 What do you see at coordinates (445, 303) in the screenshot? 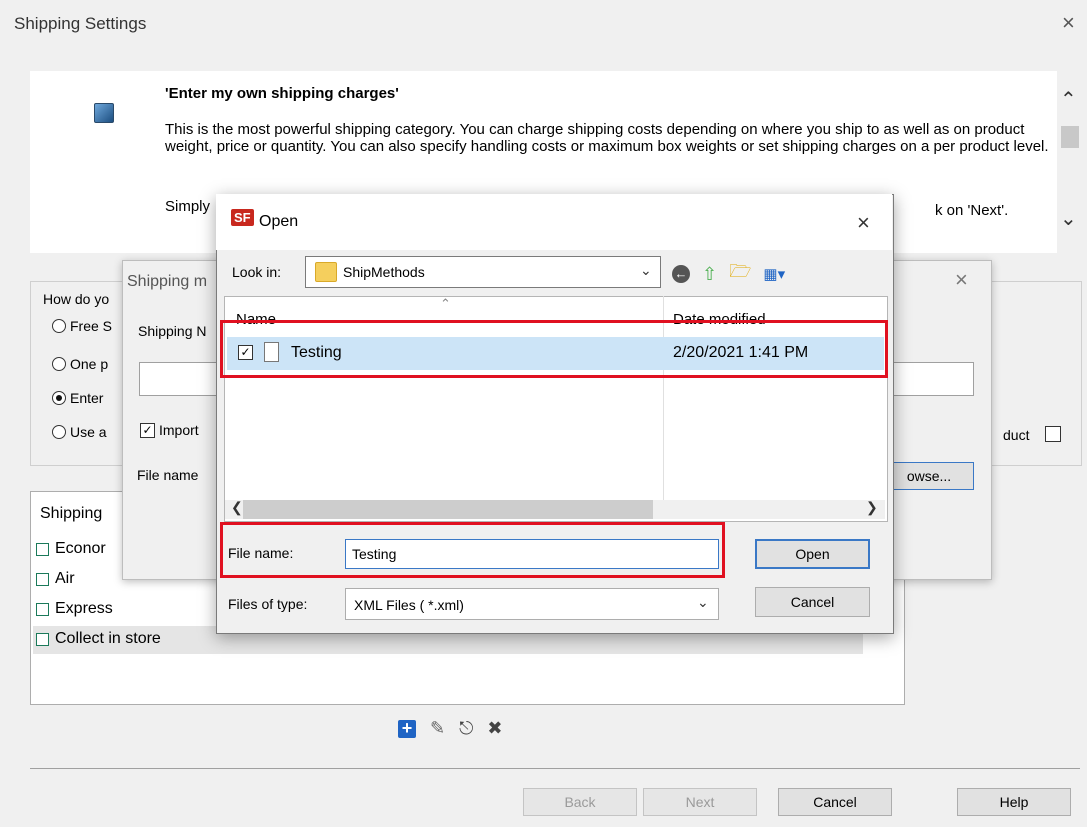
I see `sort-caret-icon: ⌃` at bounding box center [445, 303].